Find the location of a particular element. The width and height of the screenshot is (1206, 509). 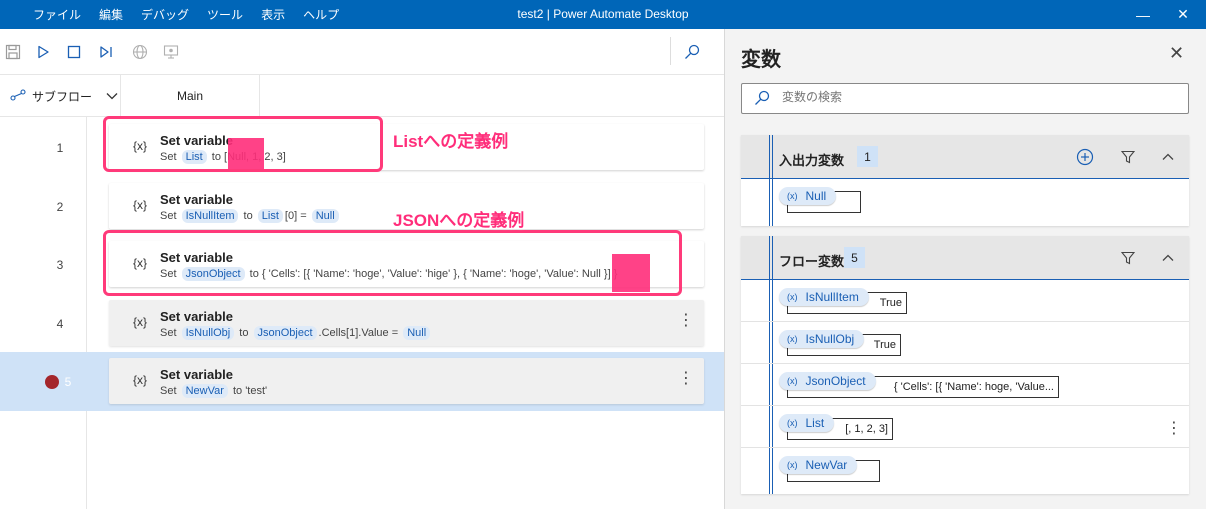

chevron-down-icon is located at coordinates (112, 96).